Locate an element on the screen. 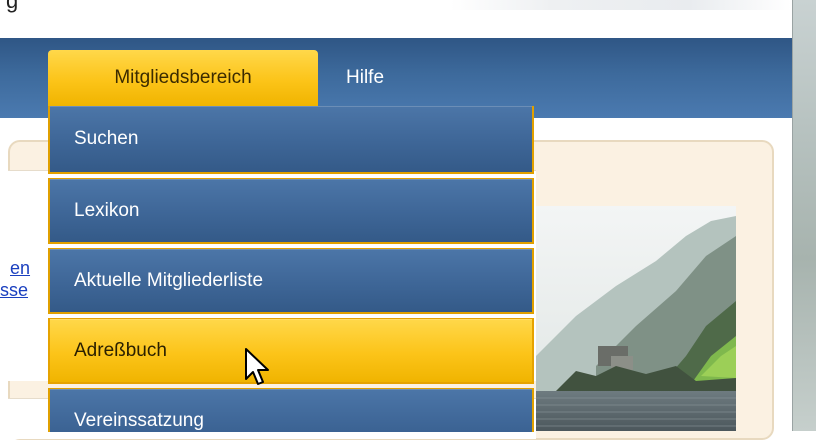  tab-mitgliedsbereich: Mitgliedsbereich is located at coordinates (183, 78).